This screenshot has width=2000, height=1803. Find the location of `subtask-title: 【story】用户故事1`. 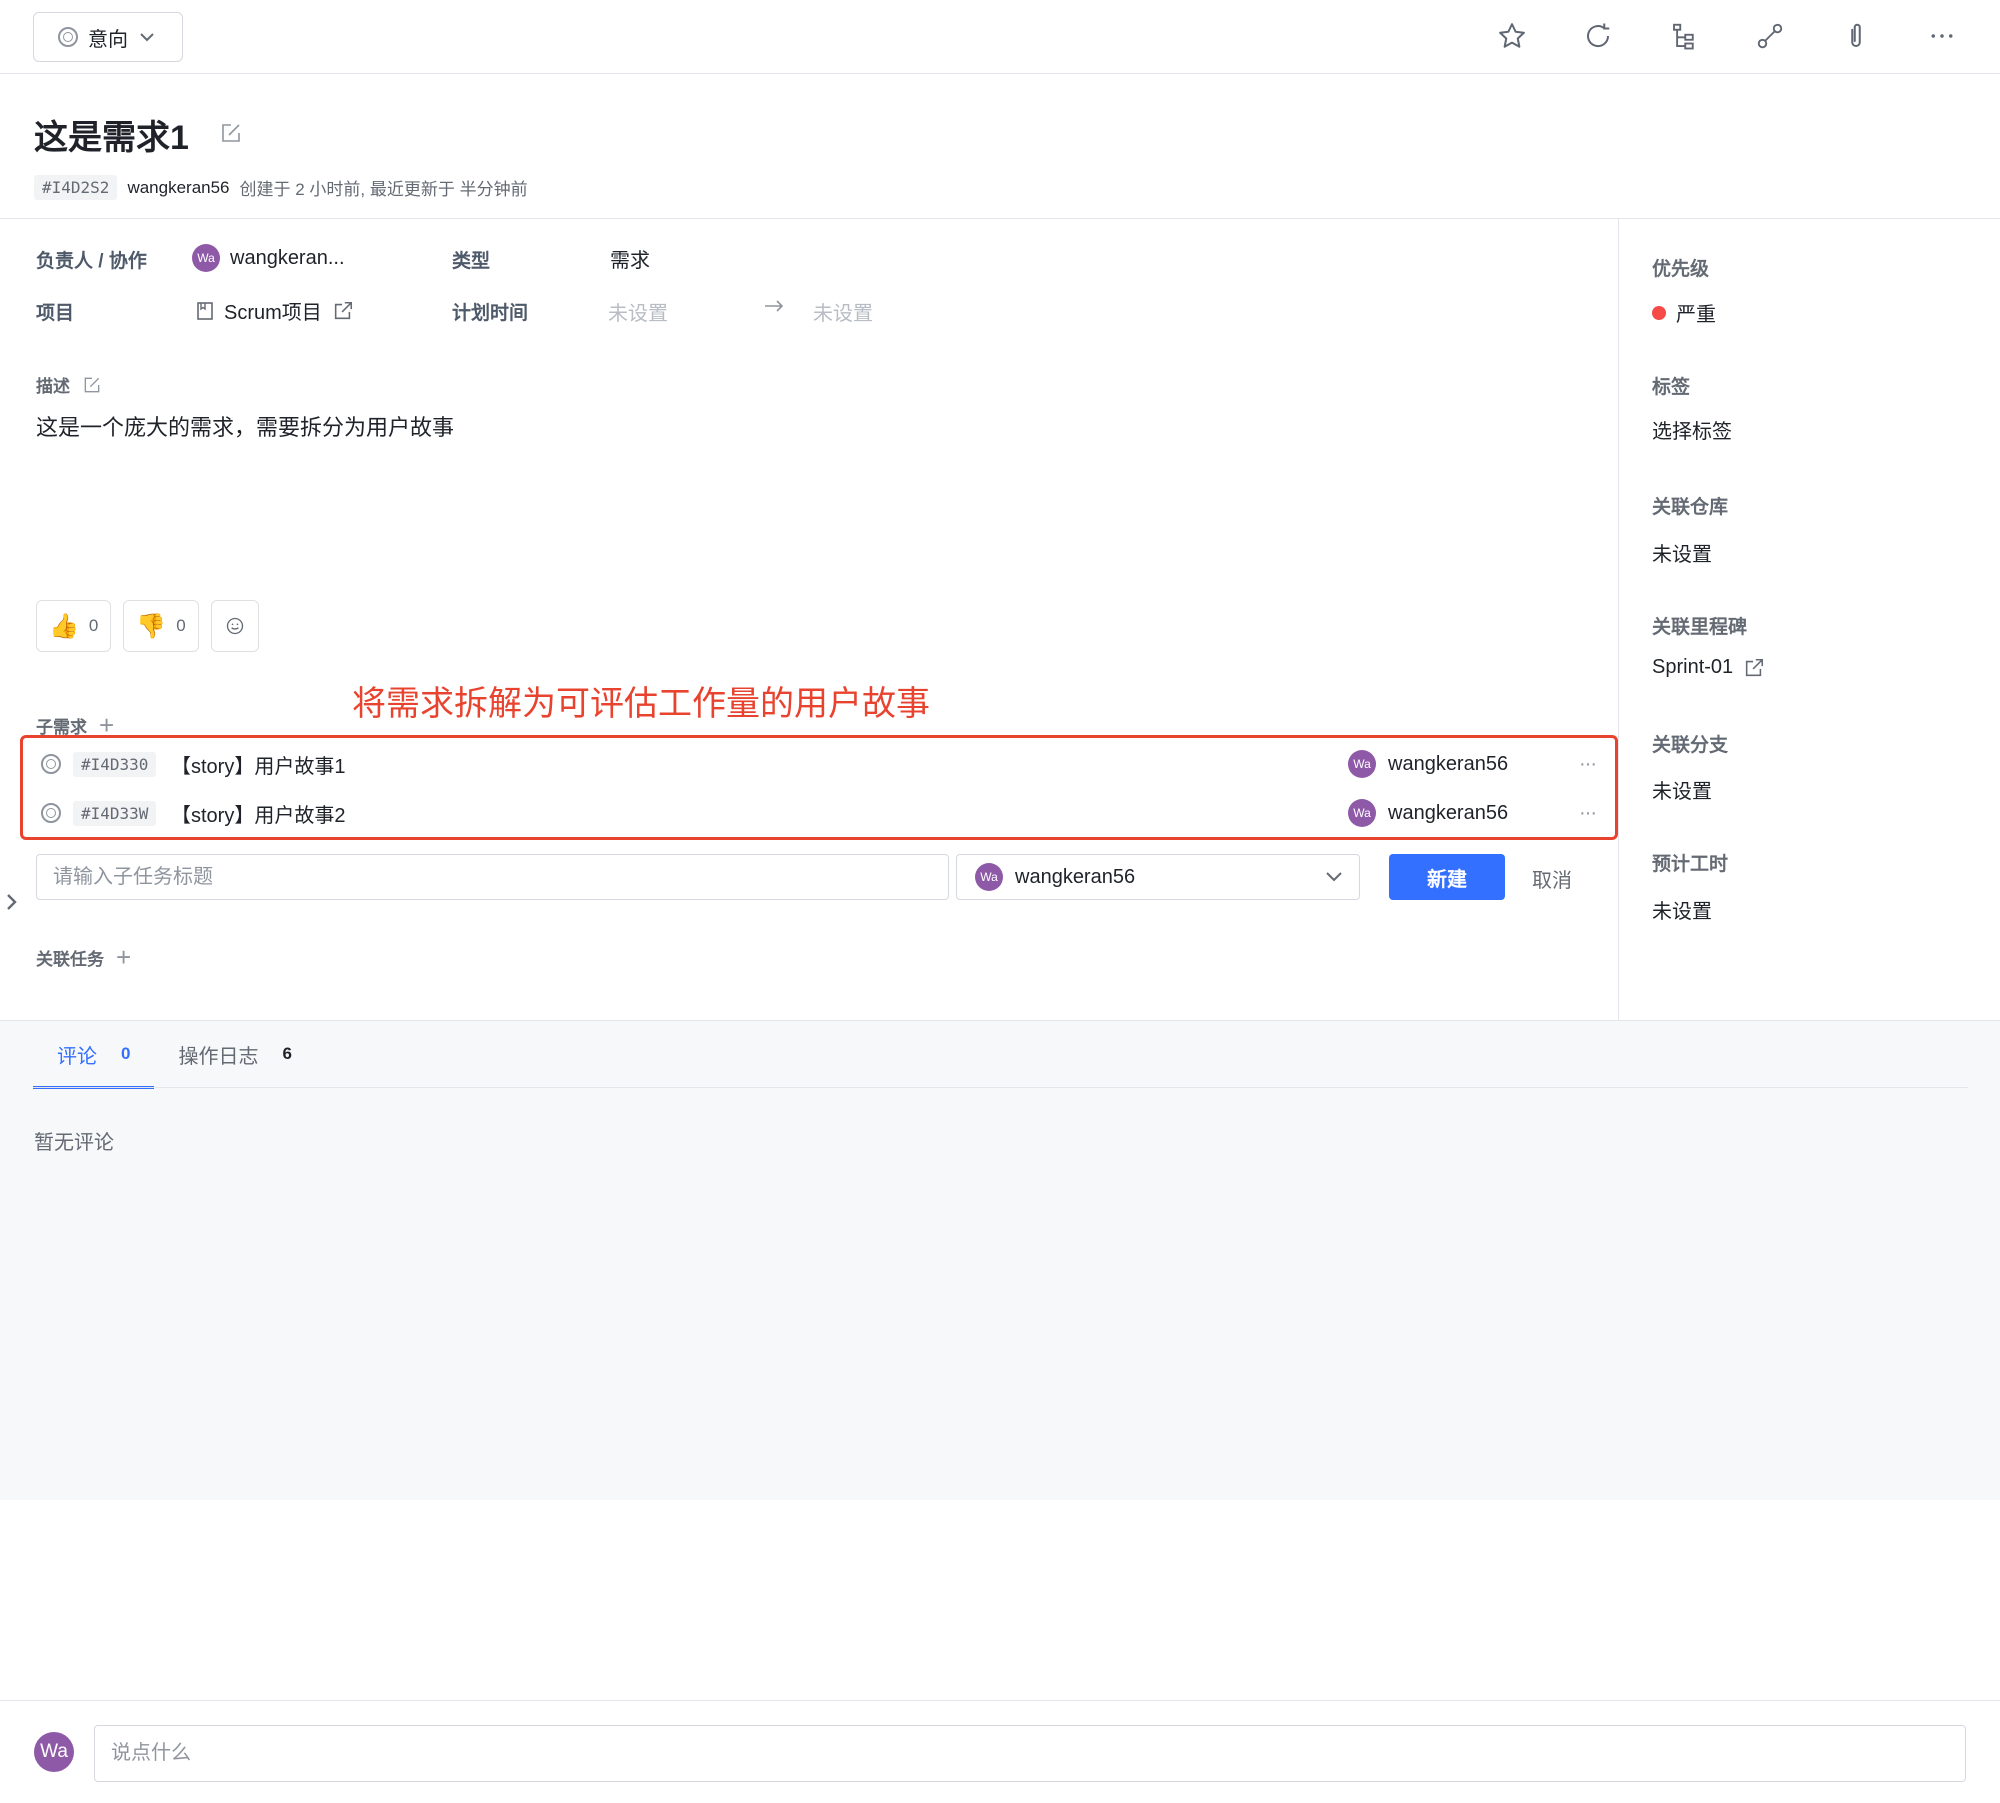

subtask-title: 【story】用户故事1 is located at coordinates (258, 764).